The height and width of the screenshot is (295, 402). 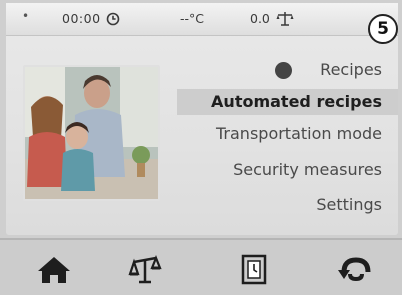 I want to click on status-bar: • 00:00 --°C 0.0, so click(x=202, y=19).